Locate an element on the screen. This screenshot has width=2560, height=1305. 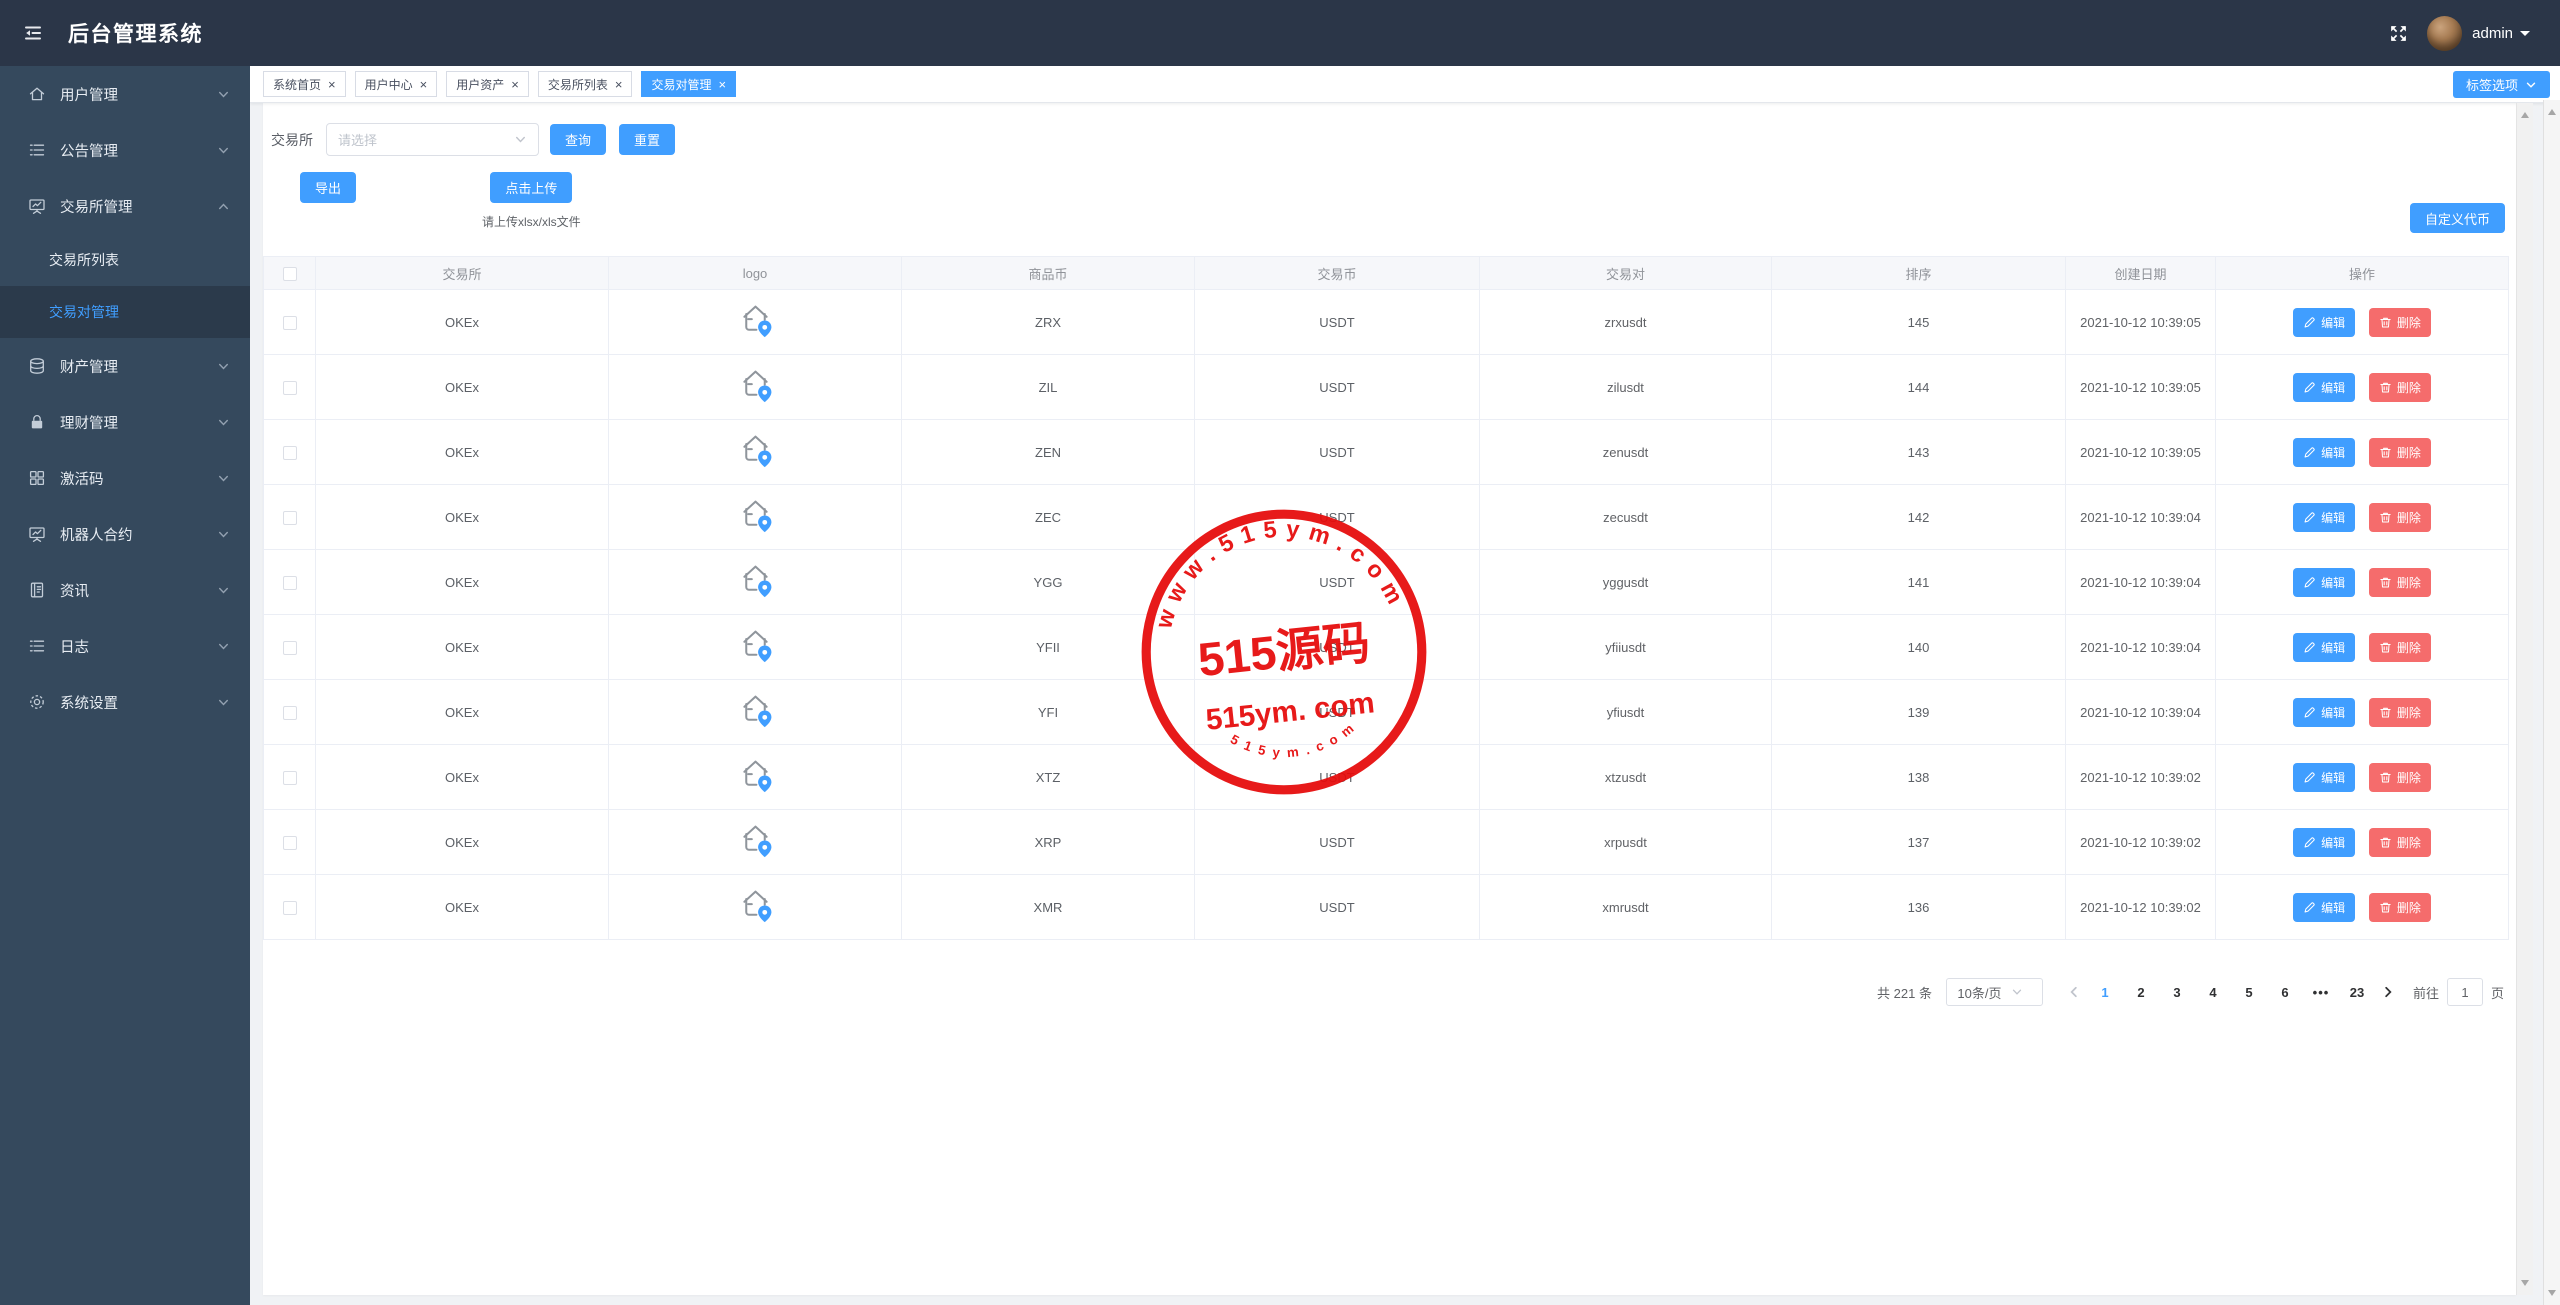
sidebar-item: 资讯 is located at coordinates (125, 590).